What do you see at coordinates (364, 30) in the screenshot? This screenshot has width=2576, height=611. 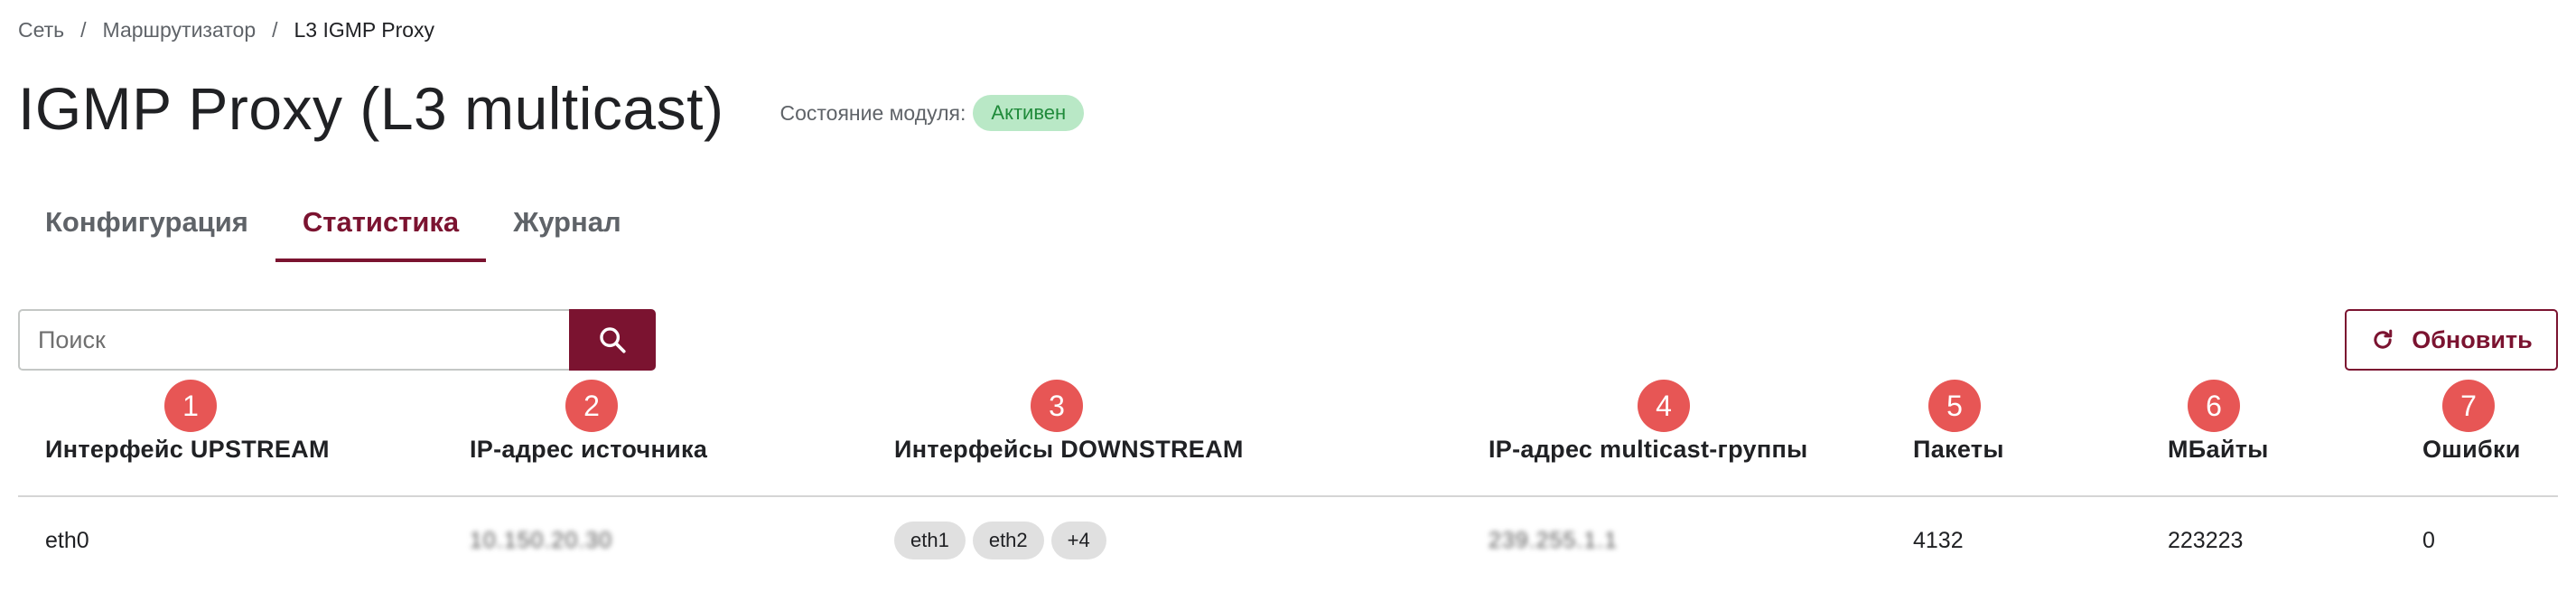 I see `breadcrumb-item-current: L3 IGMP Proxy` at bounding box center [364, 30].